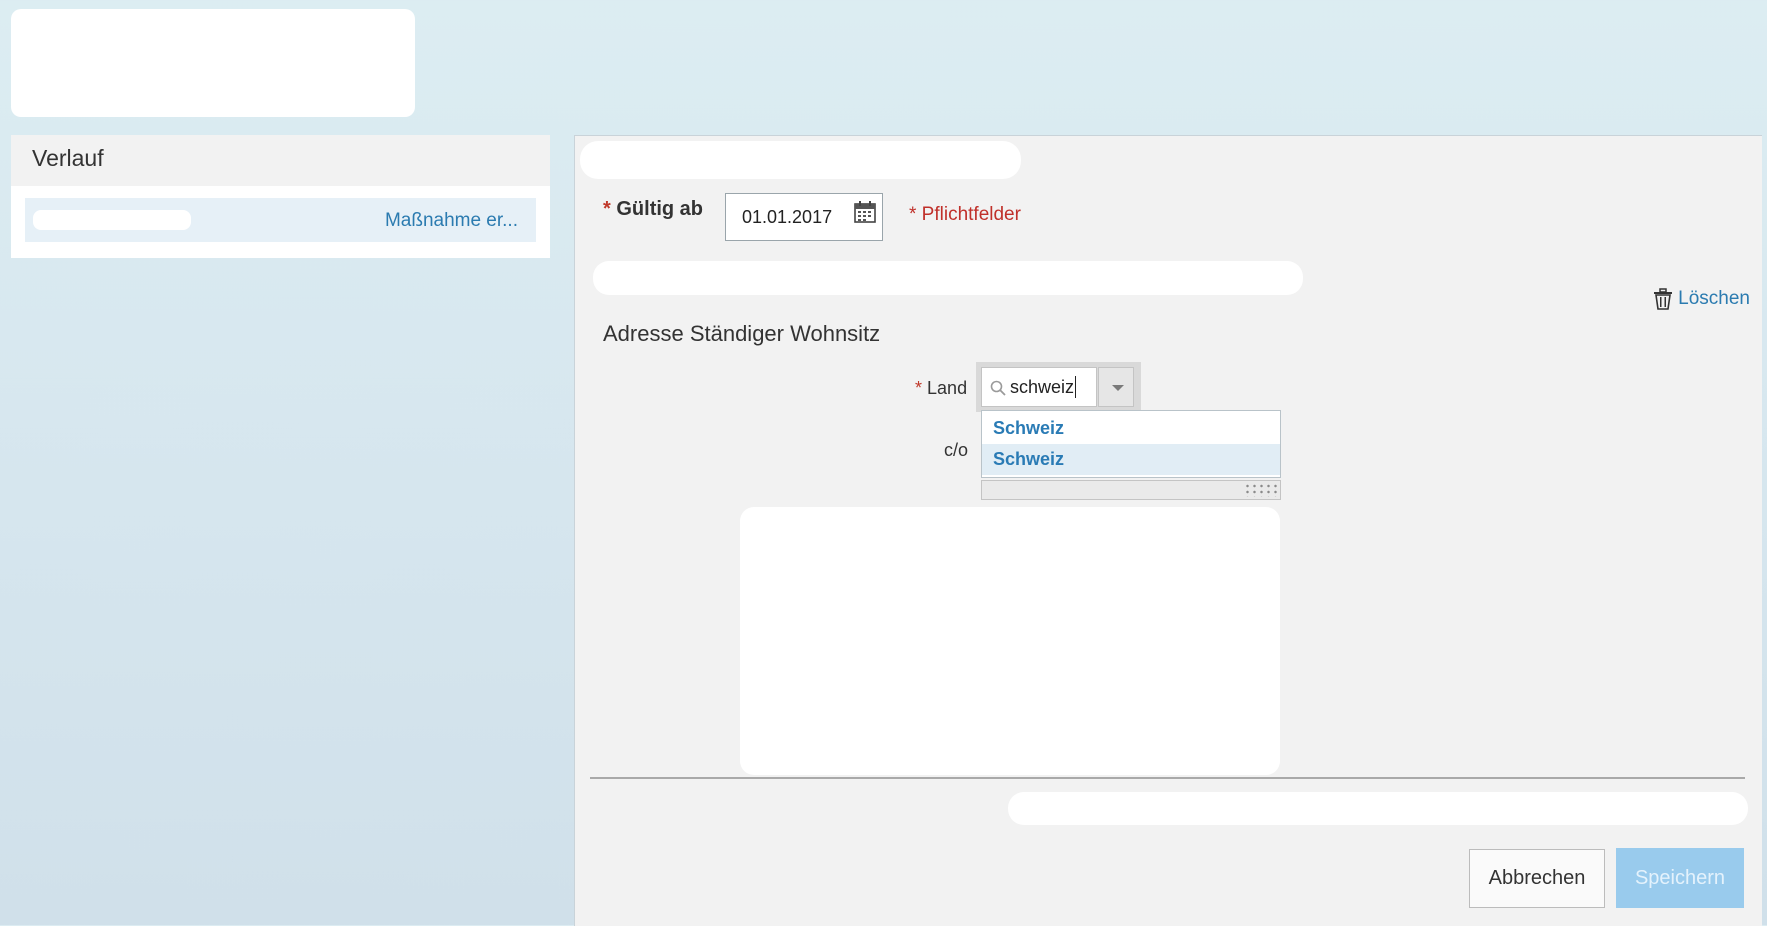  I want to click on delete-label: Löschen, so click(1714, 299).